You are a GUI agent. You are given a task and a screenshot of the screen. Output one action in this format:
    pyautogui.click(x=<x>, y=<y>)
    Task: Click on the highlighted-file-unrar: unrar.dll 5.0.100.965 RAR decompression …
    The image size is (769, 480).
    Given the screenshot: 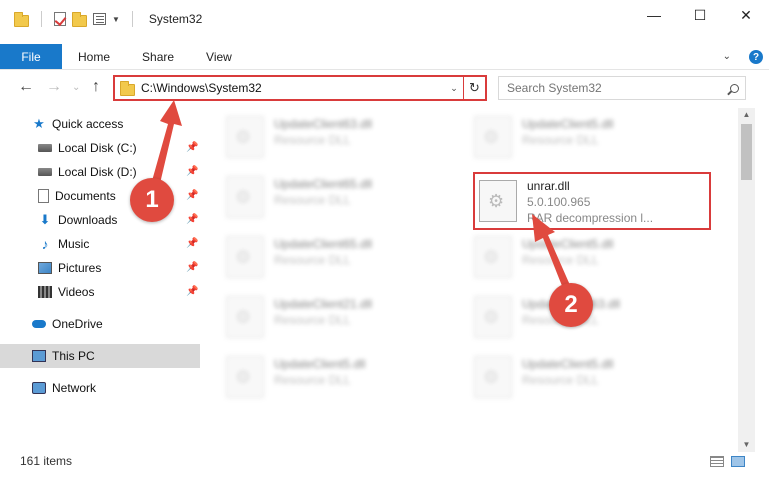 What is the action you would take?
    pyautogui.click(x=592, y=201)
    